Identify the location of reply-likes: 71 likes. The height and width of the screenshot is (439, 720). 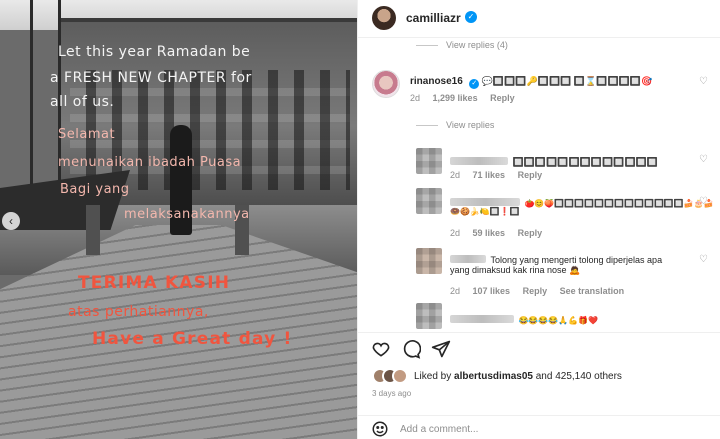
(489, 175).